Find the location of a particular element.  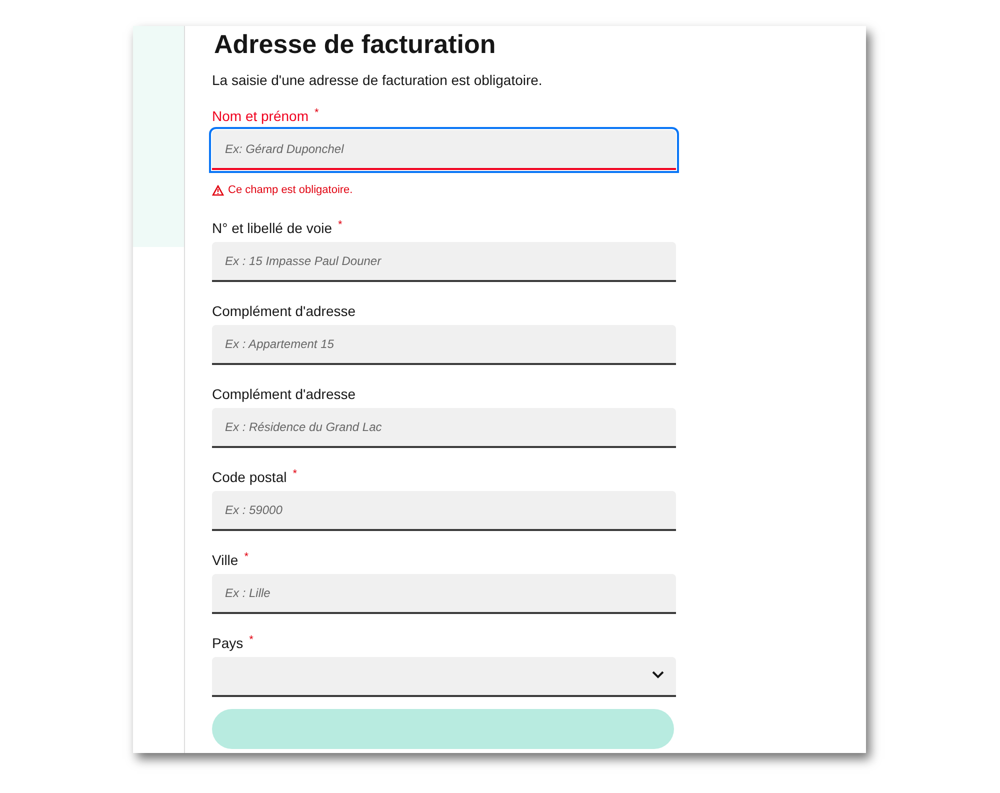

field-label: Nom et prénom is located at coordinates (260, 116).